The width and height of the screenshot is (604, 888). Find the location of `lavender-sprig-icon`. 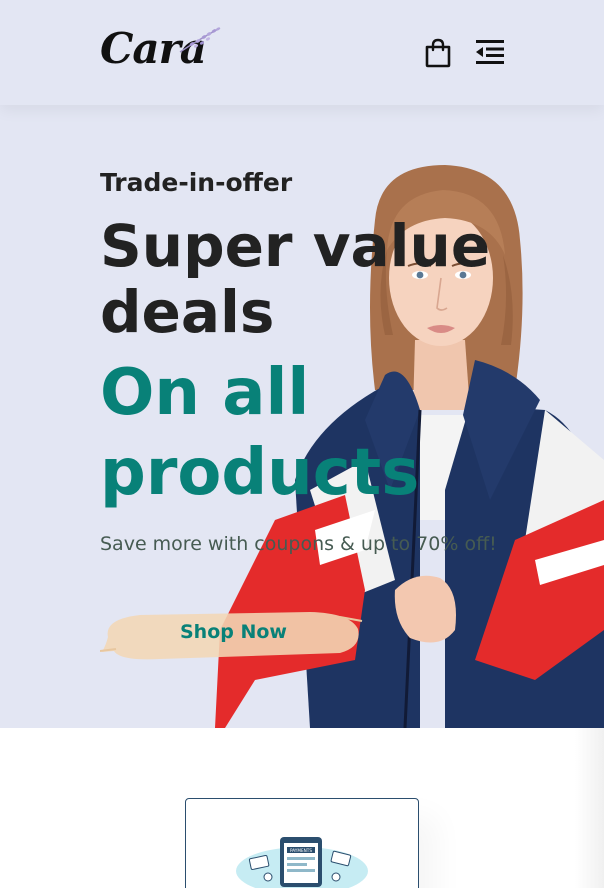

lavender-sprig-icon is located at coordinates (200, 40).